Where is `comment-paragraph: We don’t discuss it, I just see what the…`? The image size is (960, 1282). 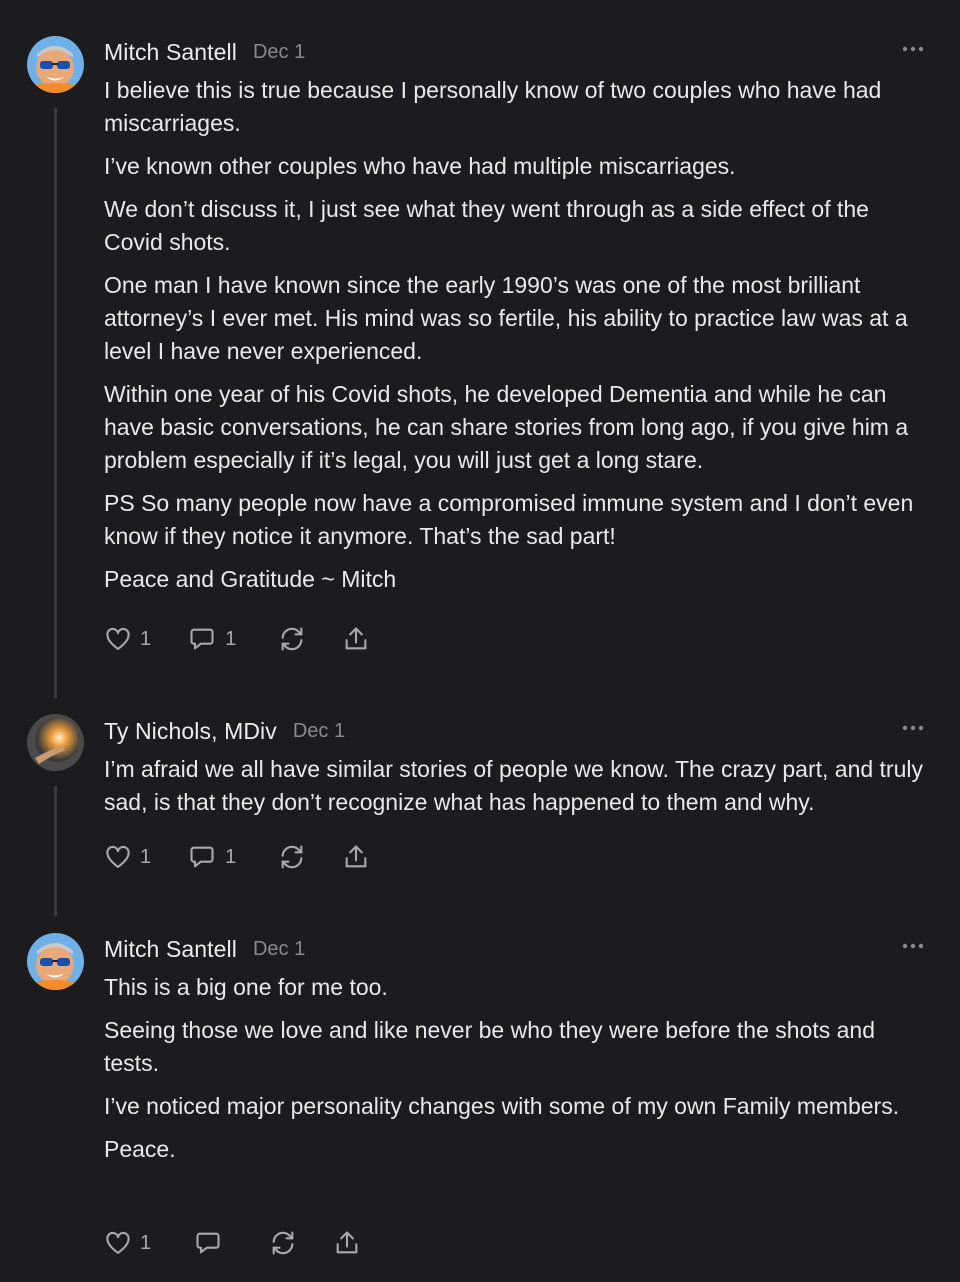
comment-paragraph: We don’t discuss it, I just see what the… is located at coordinates (486, 225).